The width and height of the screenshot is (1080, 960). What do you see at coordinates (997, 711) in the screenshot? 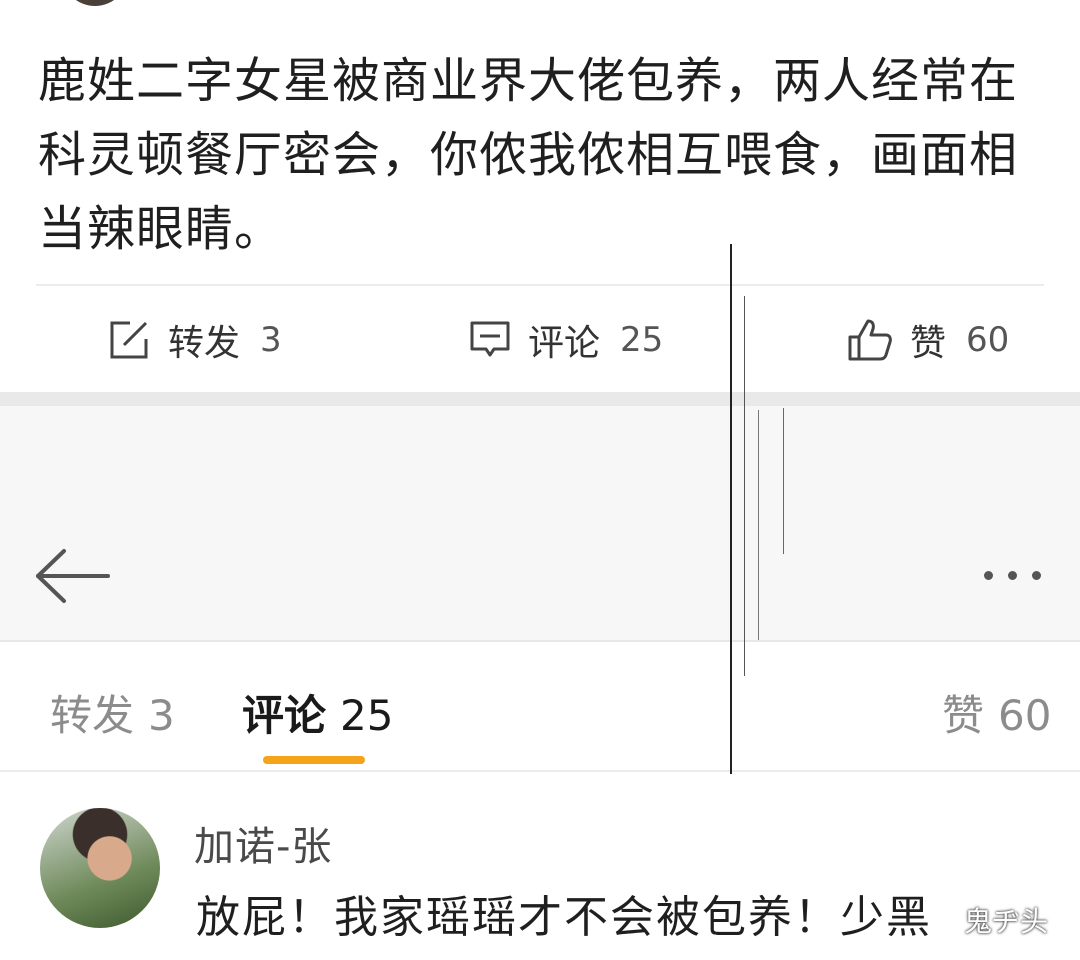
I see `tab-like: 赞 60` at bounding box center [997, 711].